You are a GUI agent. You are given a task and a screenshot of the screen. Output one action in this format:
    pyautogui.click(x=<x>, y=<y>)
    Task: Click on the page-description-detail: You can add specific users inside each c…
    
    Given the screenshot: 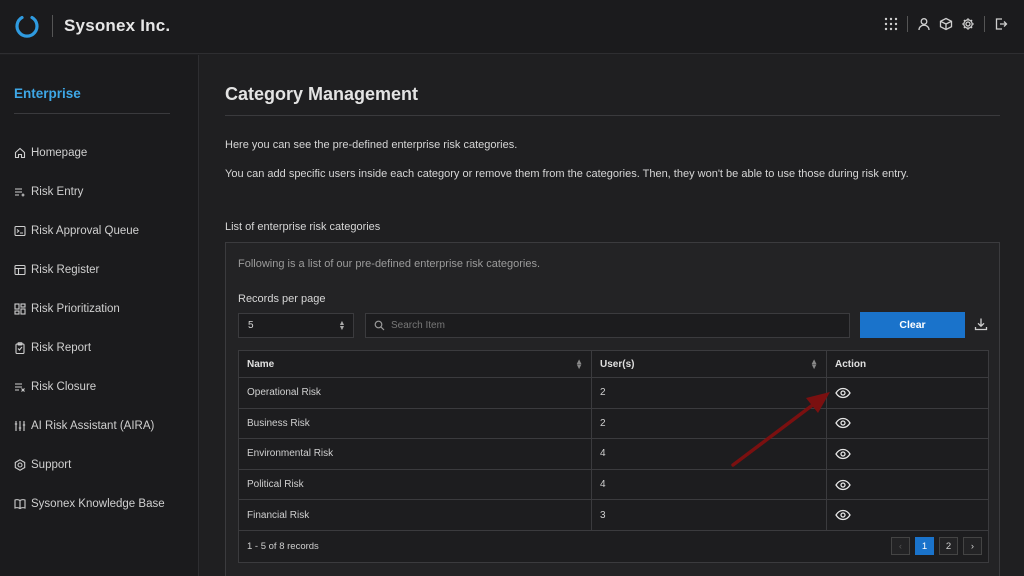 What is the action you would take?
    pyautogui.click(x=567, y=174)
    